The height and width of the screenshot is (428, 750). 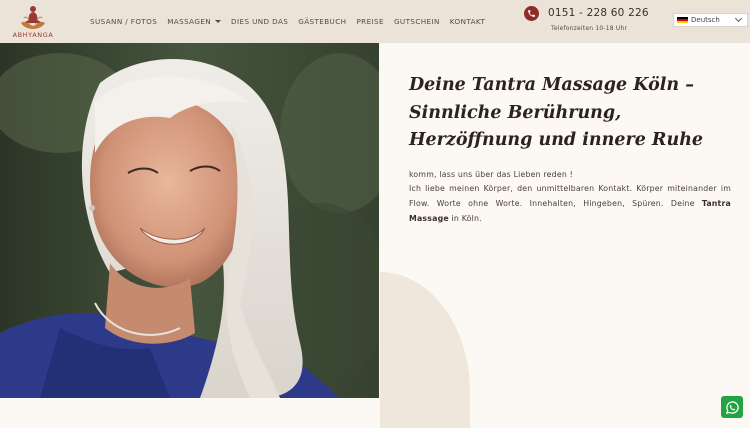 What do you see at coordinates (189, 21) in the screenshot?
I see `nav-label: MASSAGEN` at bounding box center [189, 21].